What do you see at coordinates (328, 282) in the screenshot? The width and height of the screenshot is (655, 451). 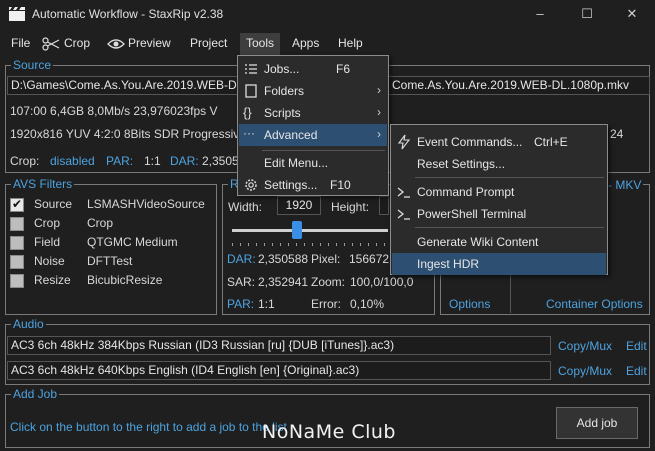 I see `zoom-label: Zoom:` at bounding box center [328, 282].